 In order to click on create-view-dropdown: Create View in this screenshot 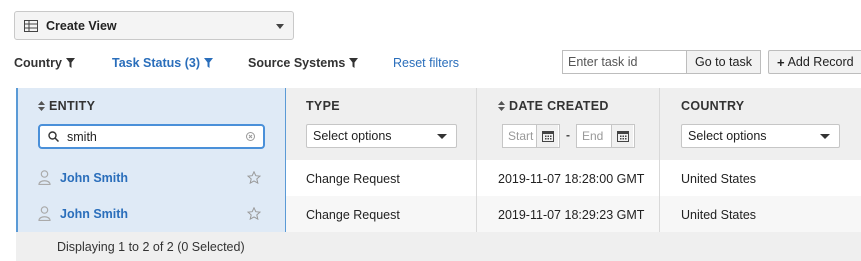, I will do `click(154, 25)`.